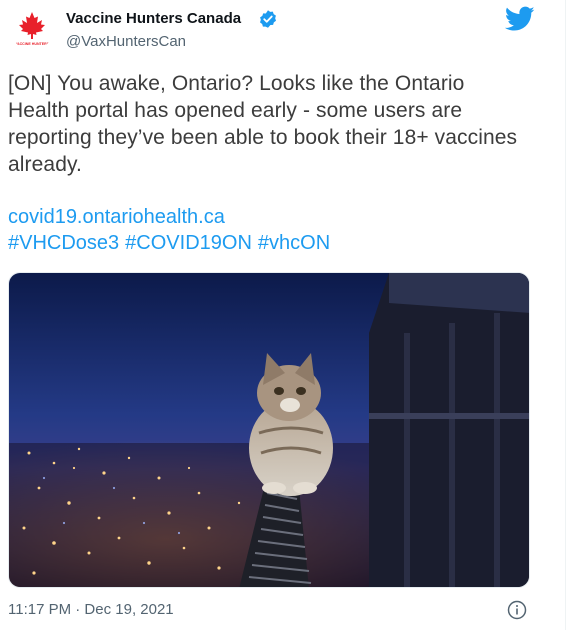 This screenshot has width=576, height=630. I want to click on tweet-timestamp: 11:17 PM · Dec 19, 2021, so click(91, 609).